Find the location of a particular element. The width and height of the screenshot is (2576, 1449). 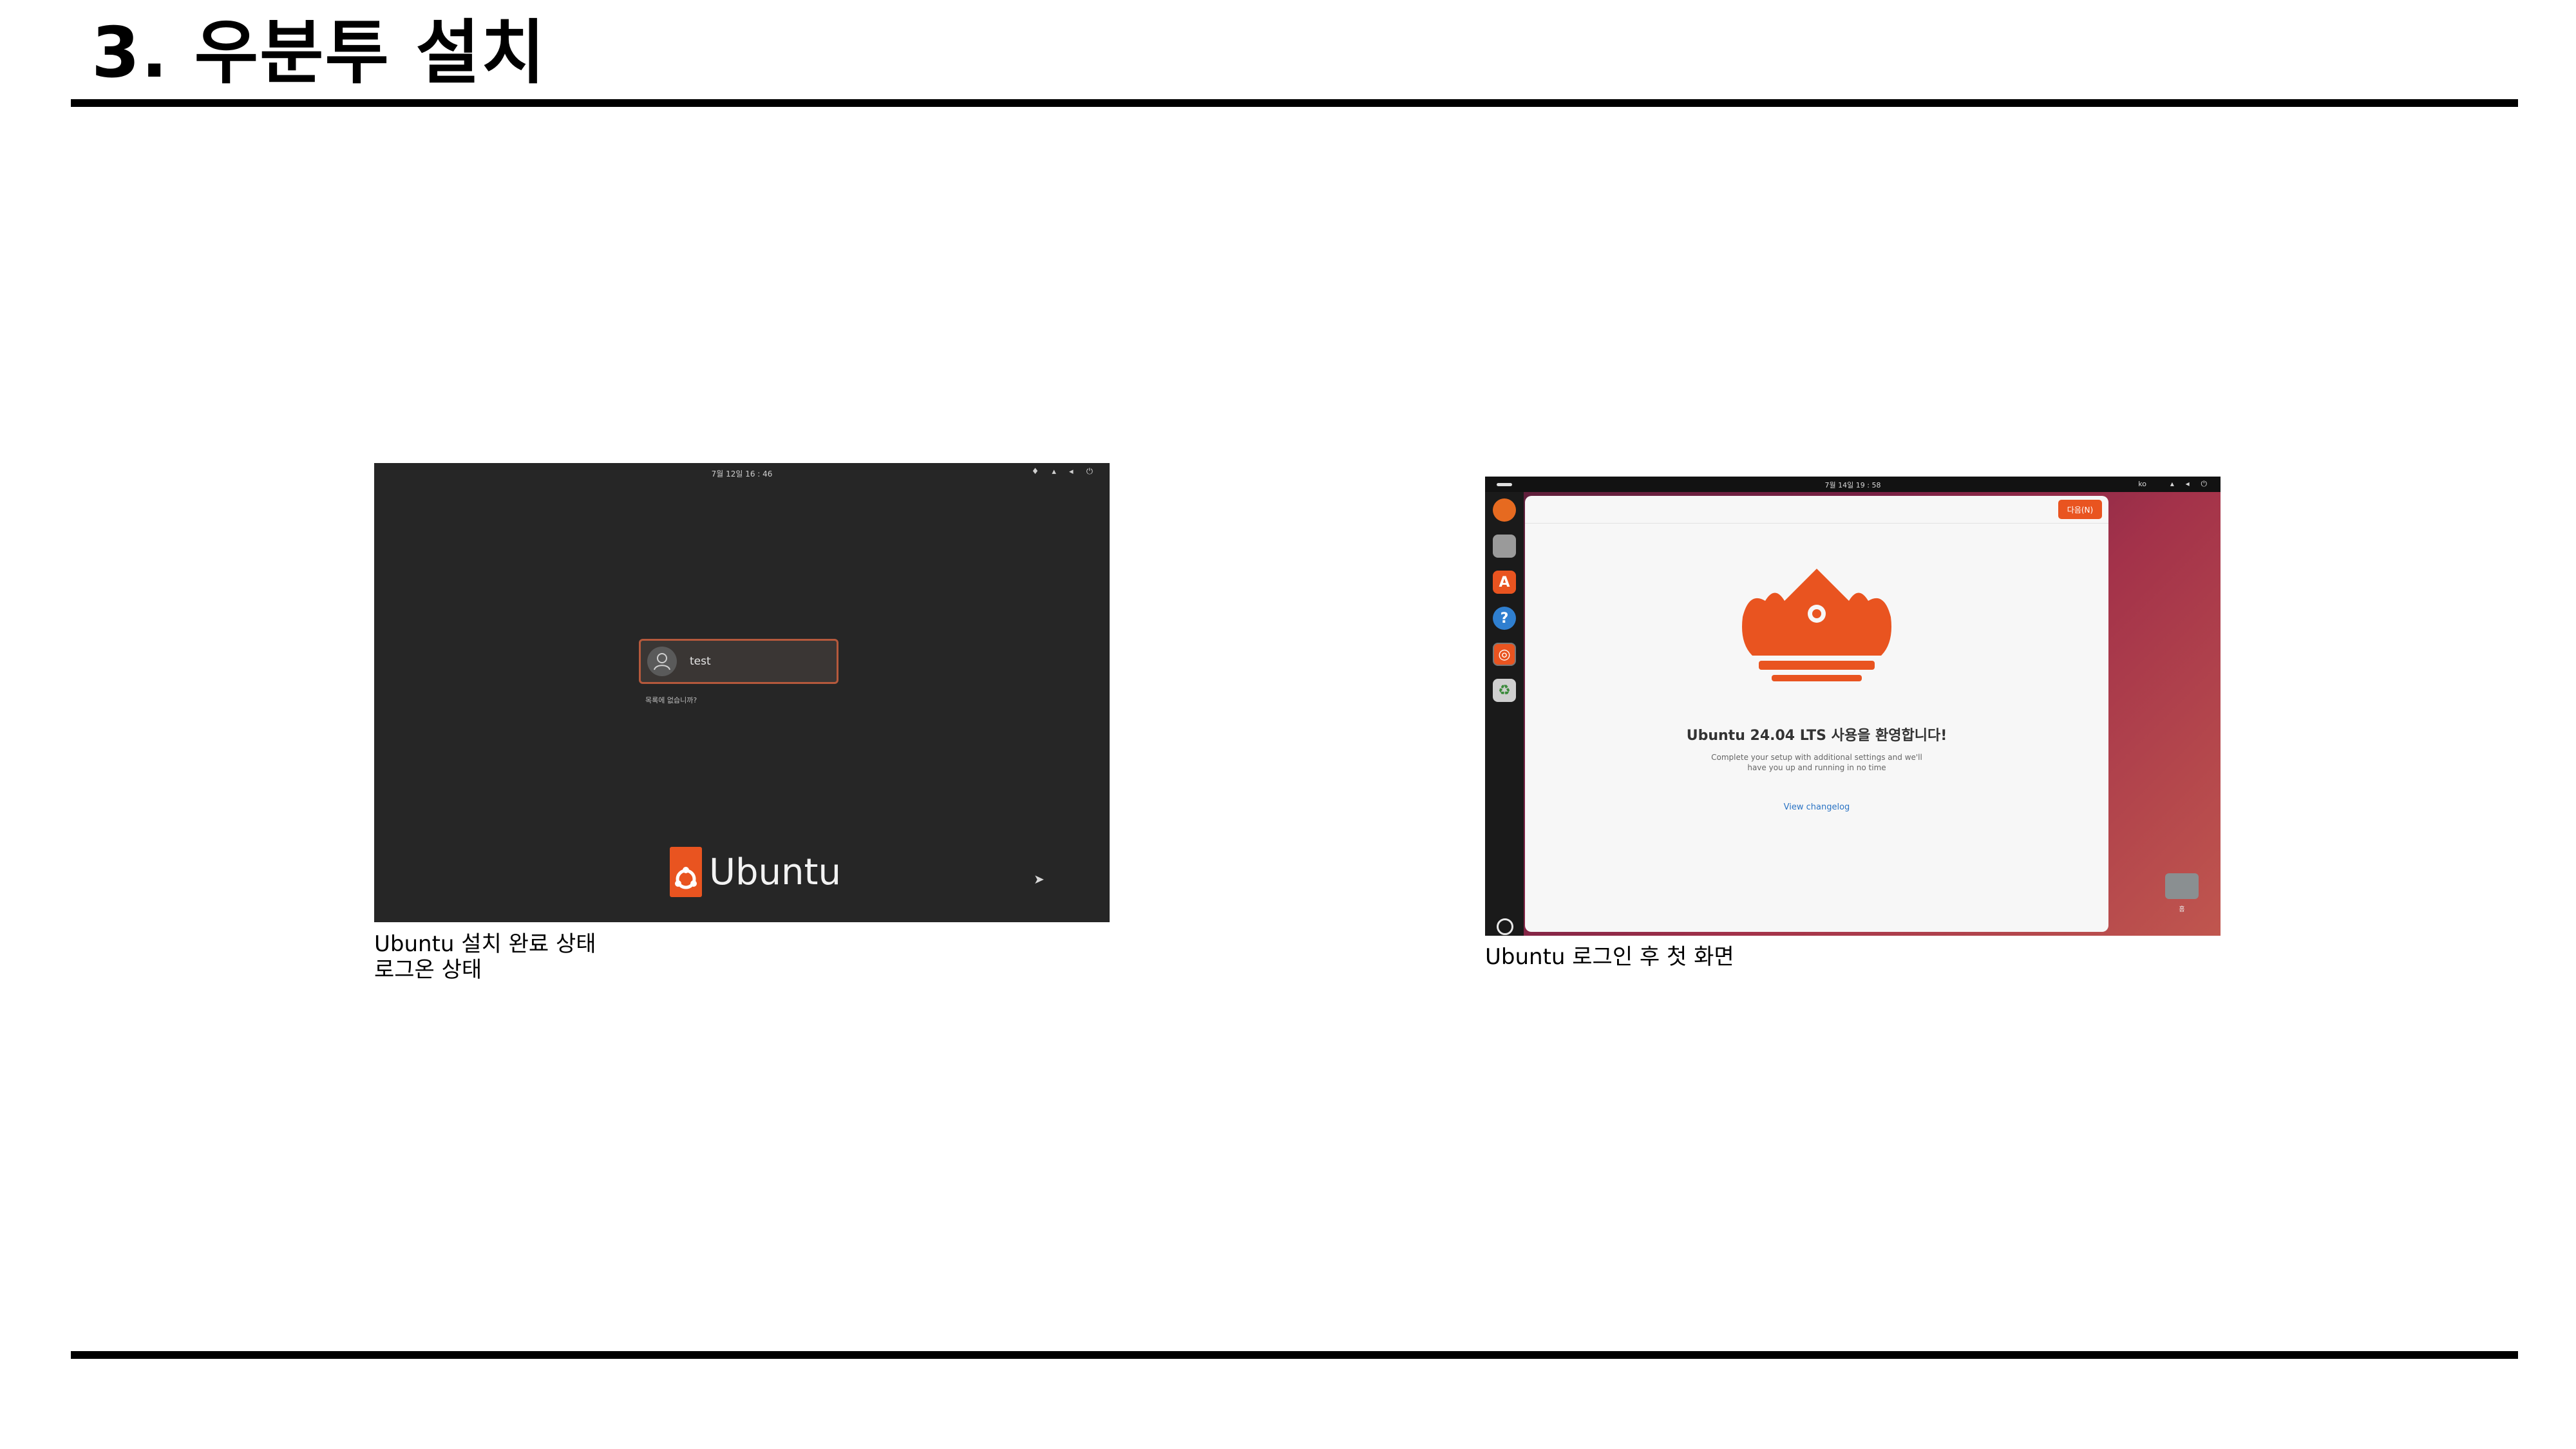

topbar-clock: 7월 14일 19 : 58 is located at coordinates (1853, 485).